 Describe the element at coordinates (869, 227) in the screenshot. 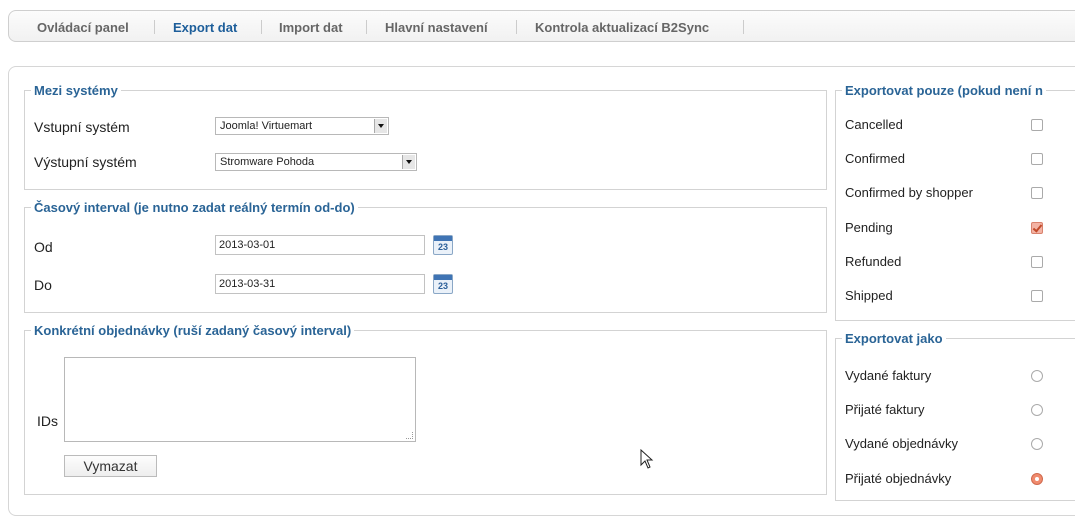

I see `status-label-pending: Pending` at that location.